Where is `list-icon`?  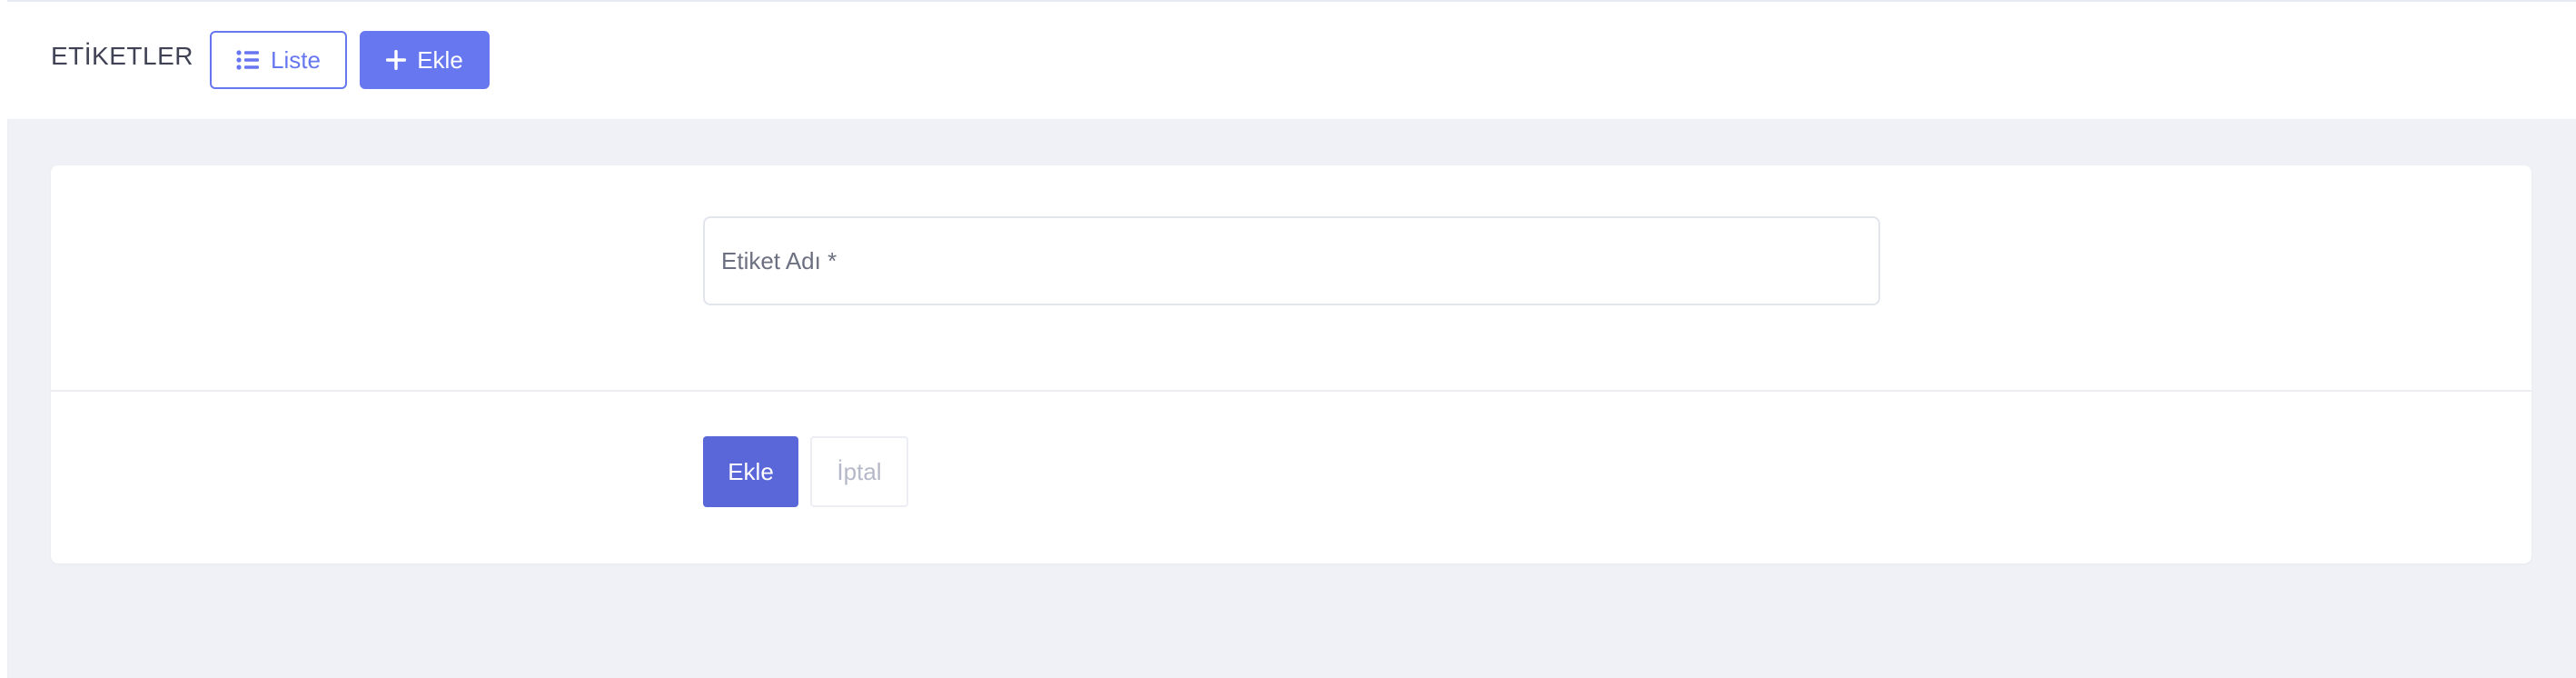
list-icon is located at coordinates (248, 60).